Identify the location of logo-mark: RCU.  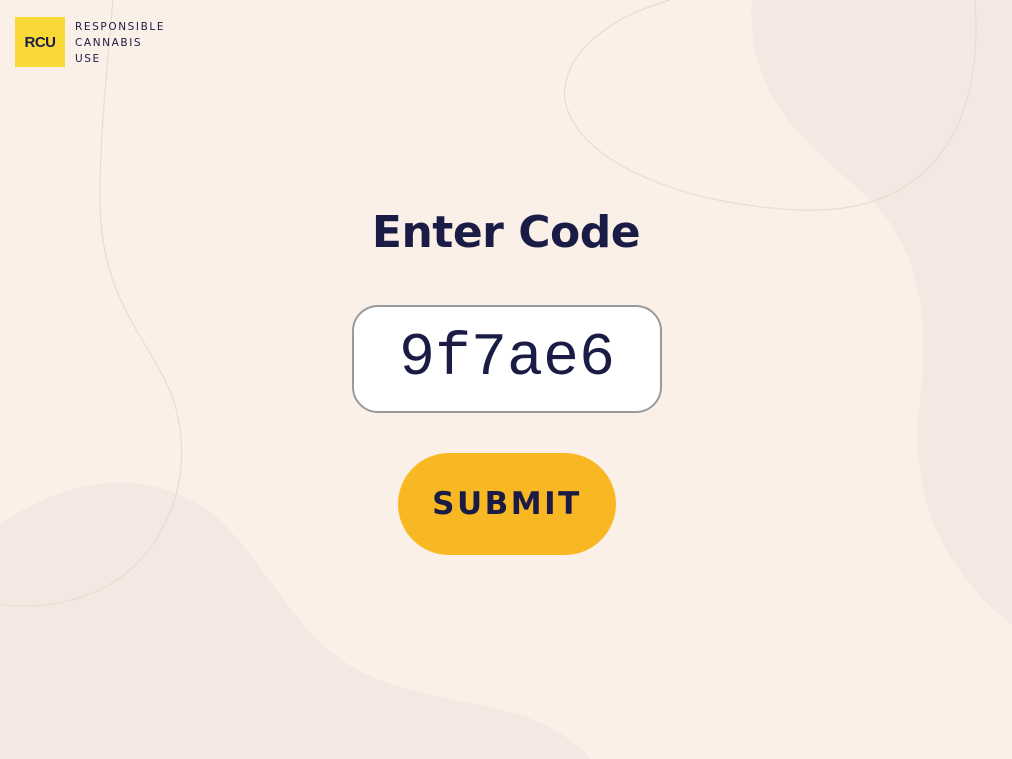
(40, 42).